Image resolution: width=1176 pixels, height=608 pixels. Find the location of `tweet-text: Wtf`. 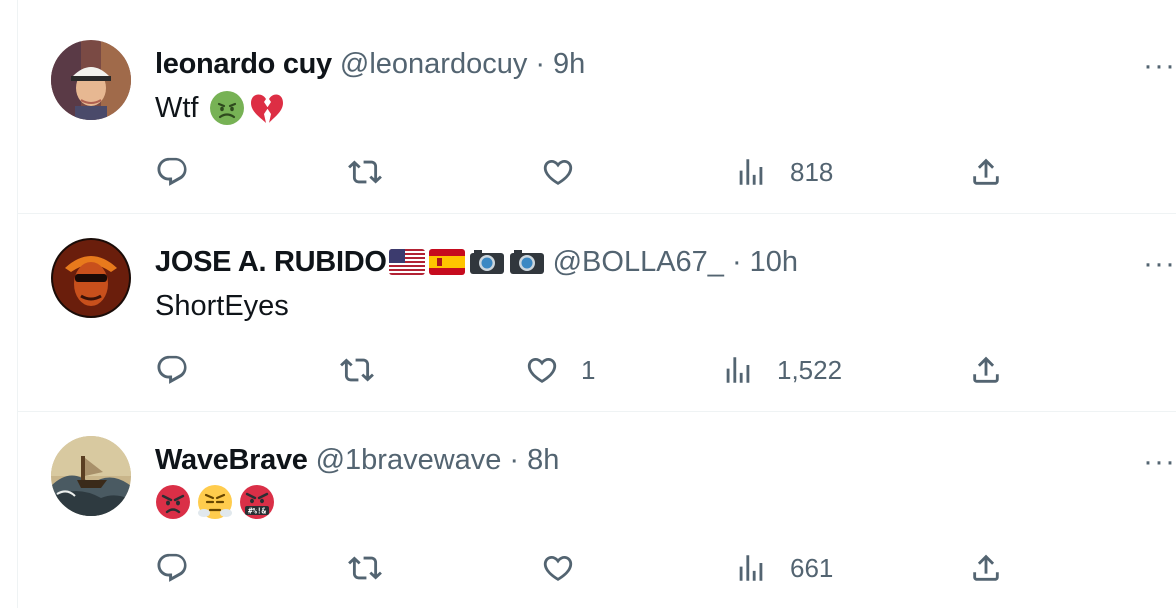

tweet-text: Wtf is located at coordinates (220, 108).